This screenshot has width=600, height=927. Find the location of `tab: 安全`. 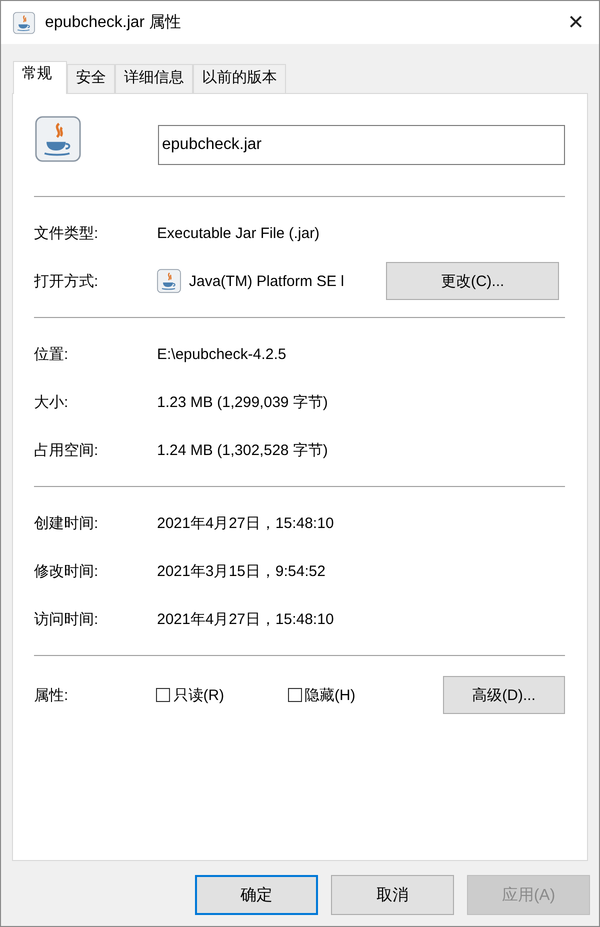

tab: 安全 is located at coordinates (91, 78).